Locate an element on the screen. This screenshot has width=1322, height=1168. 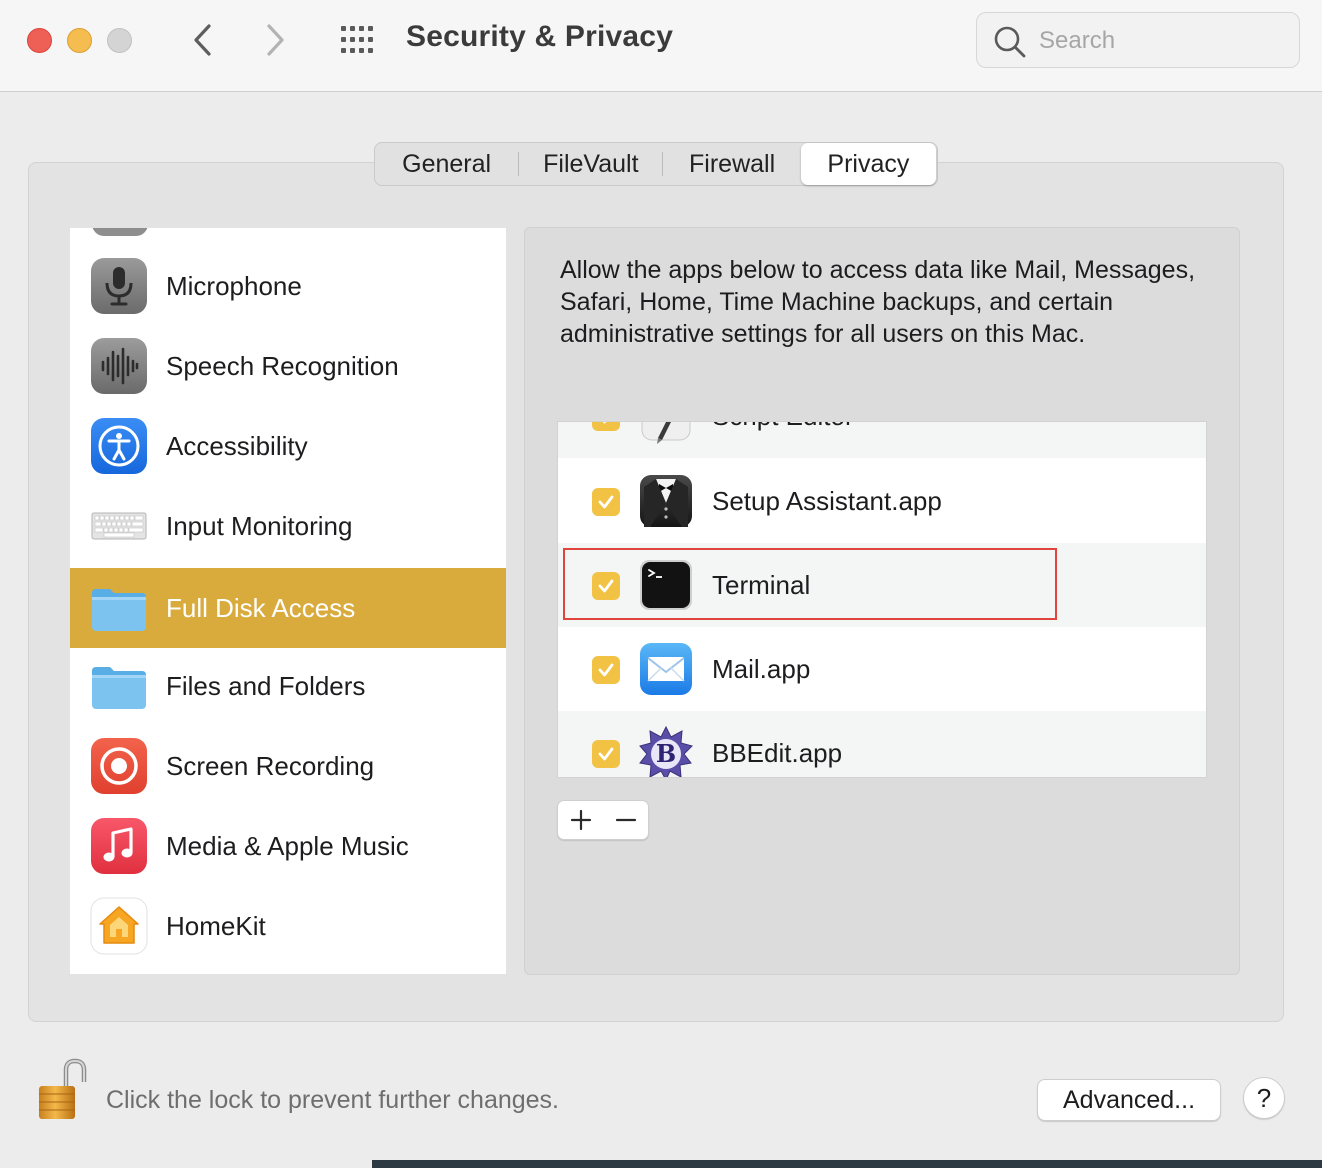
desktop-background is located at coordinates (847, 1164).